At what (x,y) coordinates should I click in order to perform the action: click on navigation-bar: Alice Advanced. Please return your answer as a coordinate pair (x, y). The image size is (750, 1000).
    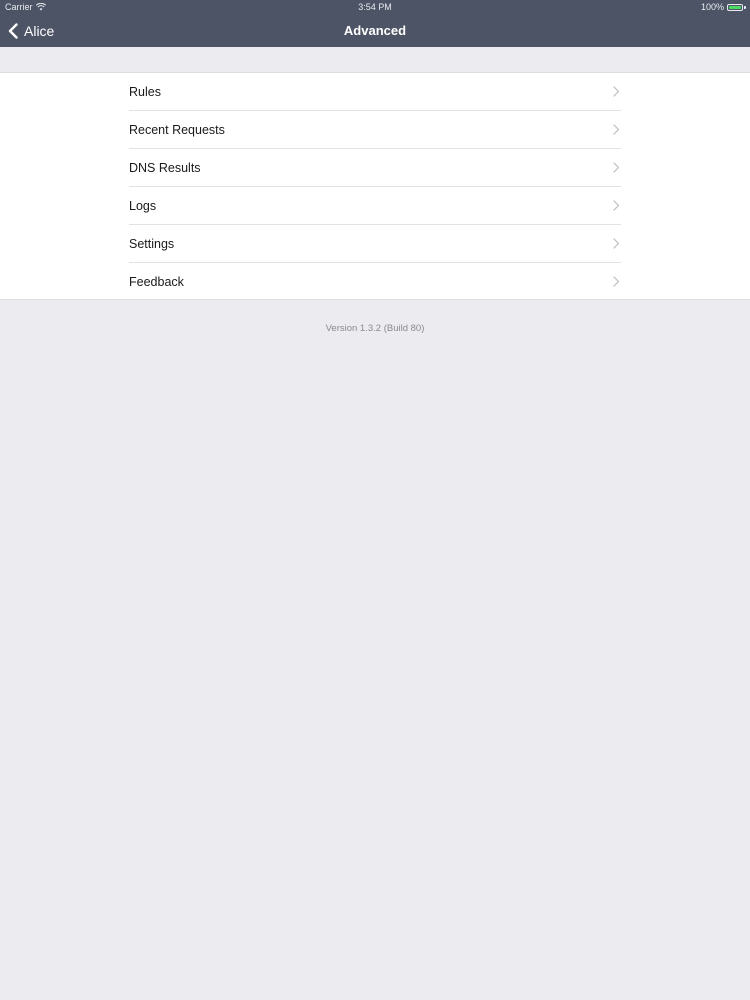
    Looking at the image, I should click on (375, 30).